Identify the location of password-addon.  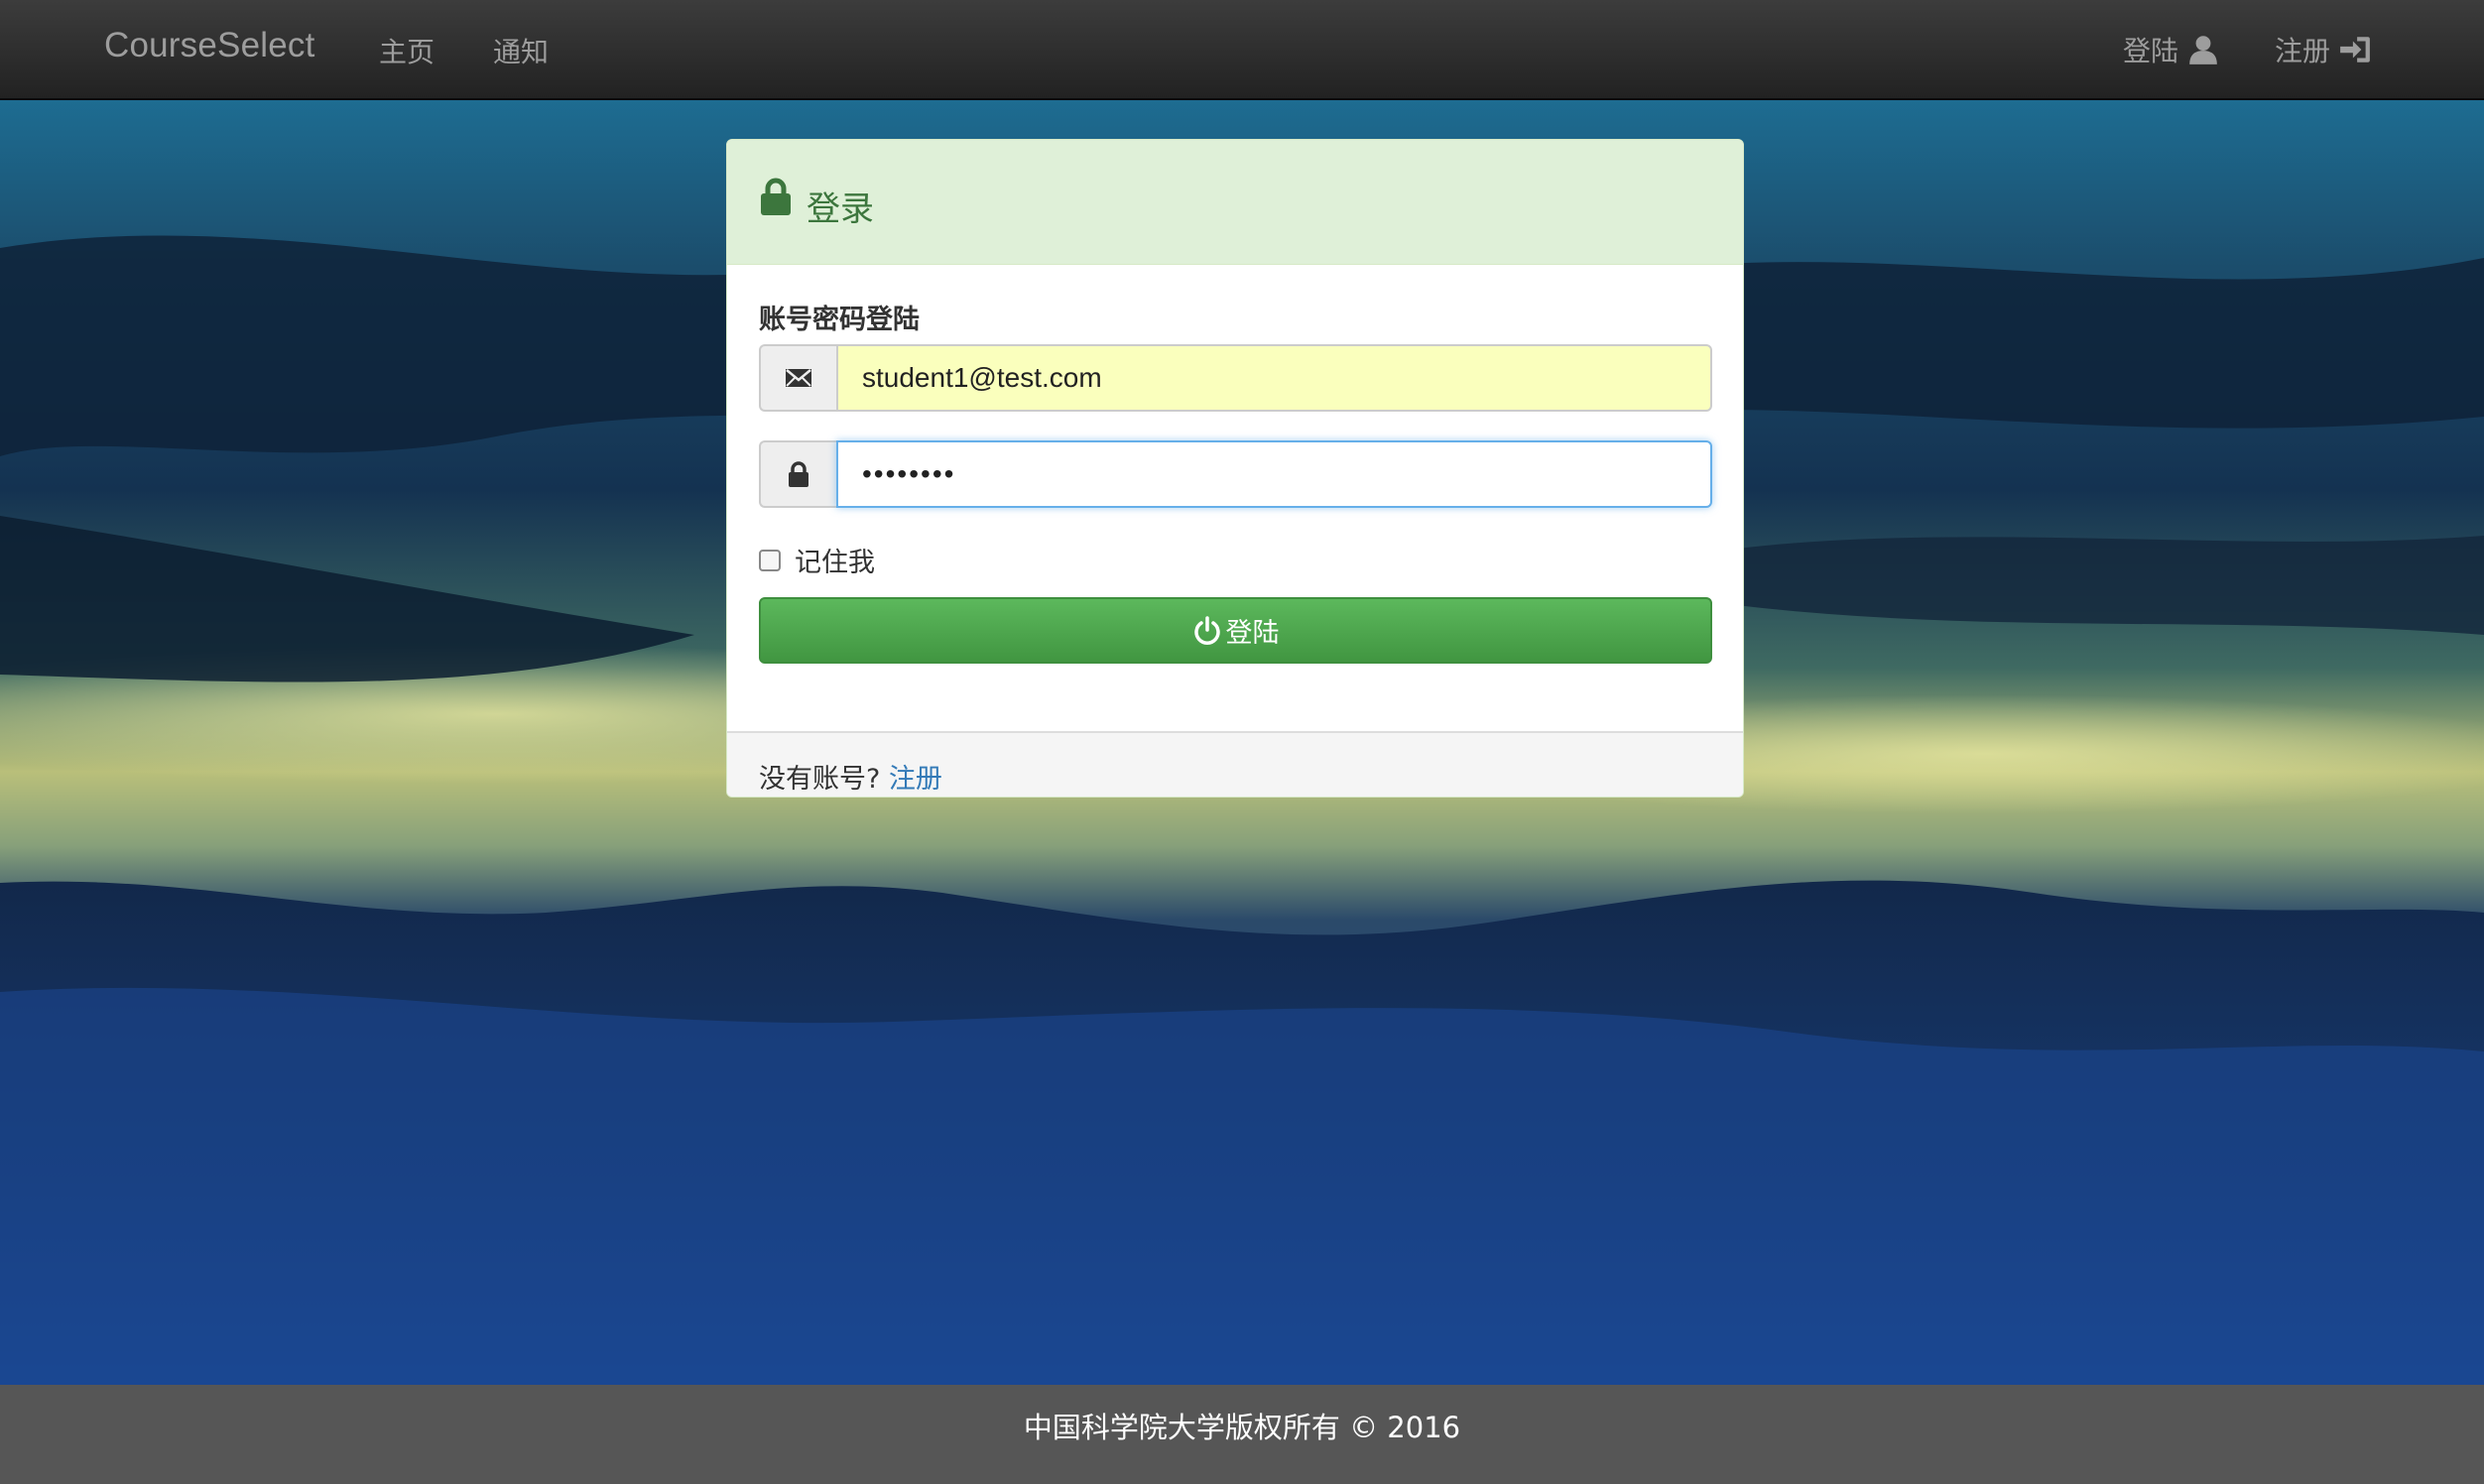
(797, 474).